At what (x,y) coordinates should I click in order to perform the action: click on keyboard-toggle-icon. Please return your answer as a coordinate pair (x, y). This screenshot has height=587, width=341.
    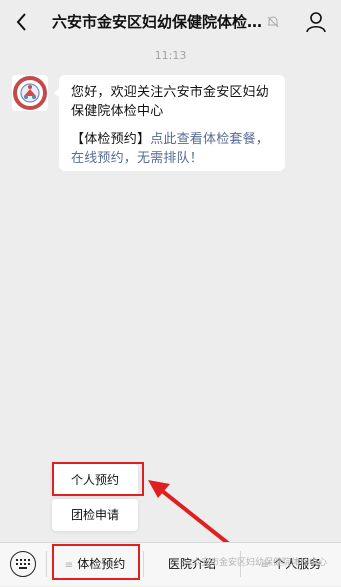
    Looking at the image, I should click on (23, 564).